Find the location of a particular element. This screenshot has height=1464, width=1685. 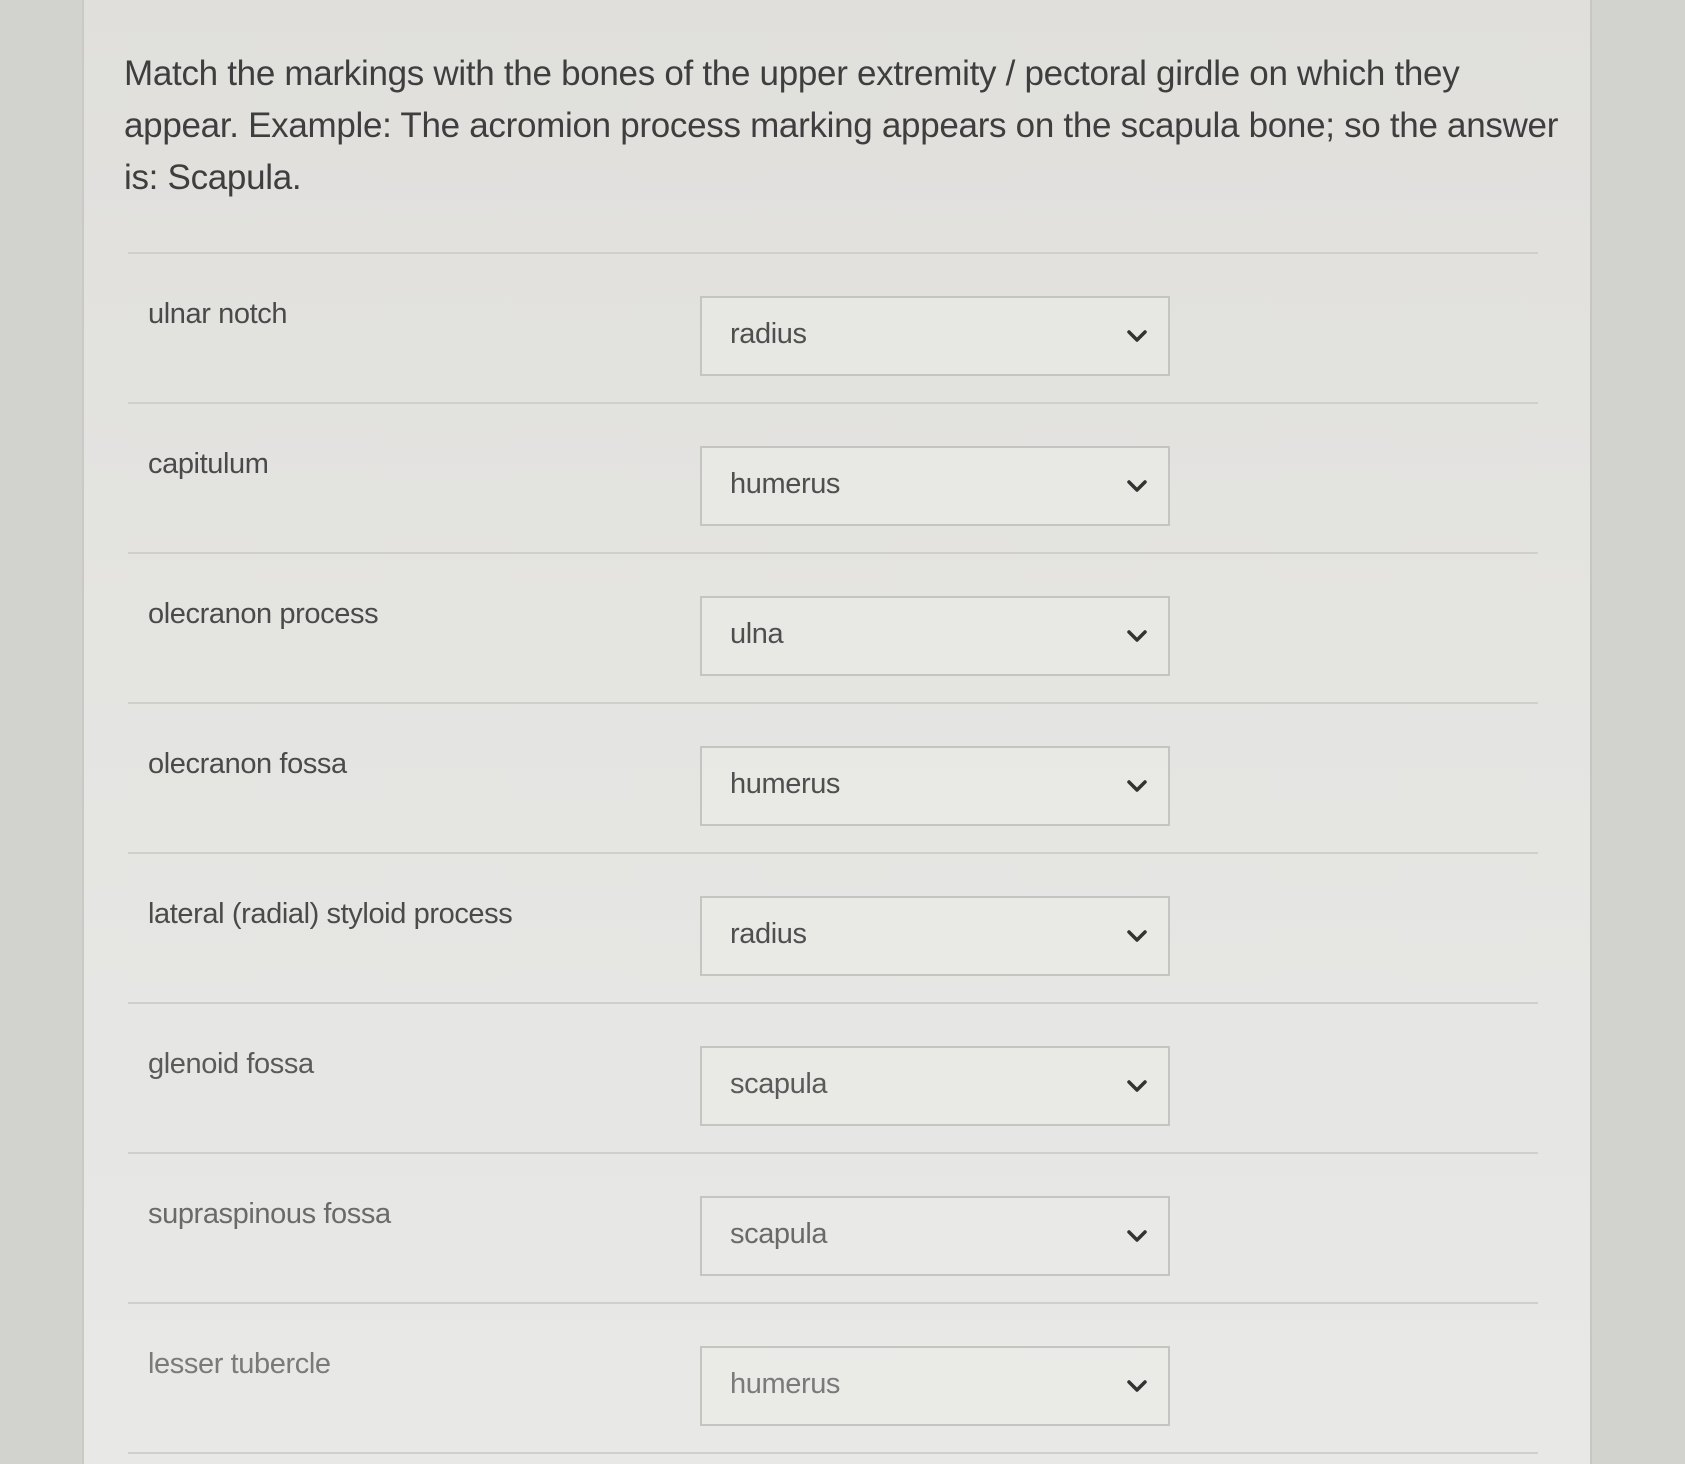

marking-term: lesser tubercle is located at coordinates (239, 1364).